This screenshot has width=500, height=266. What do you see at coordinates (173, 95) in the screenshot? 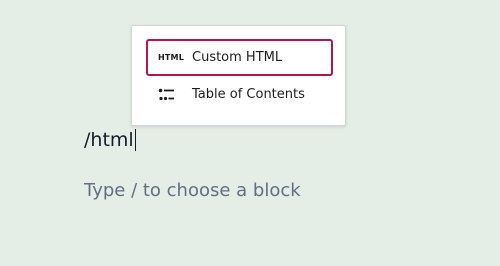
I see `table-of-contents-icon` at bounding box center [173, 95].